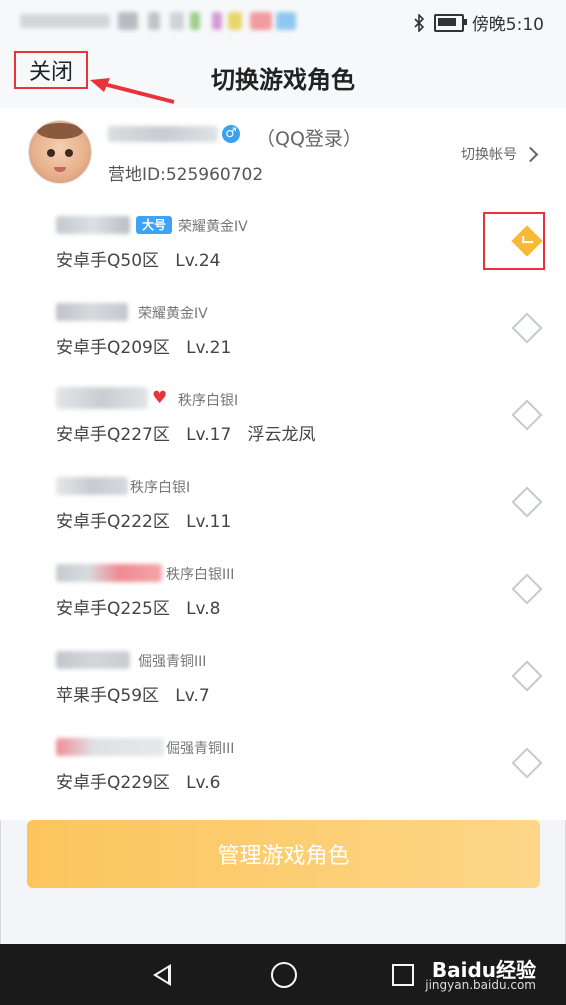 The height and width of the screenshot is (1005, 566). Describe the element at coordinates (530, 154) in the screenshot. I see `chevron-right-icon` at that location.